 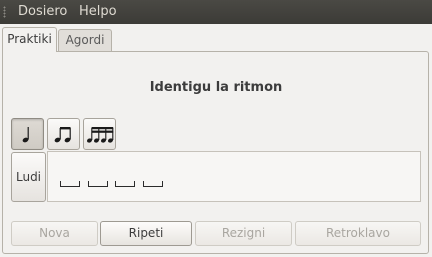 What do you see at coordinates (4, 12) in the screenshot?
I see `menubar-grip-icon` at bounding box center [4, 12].